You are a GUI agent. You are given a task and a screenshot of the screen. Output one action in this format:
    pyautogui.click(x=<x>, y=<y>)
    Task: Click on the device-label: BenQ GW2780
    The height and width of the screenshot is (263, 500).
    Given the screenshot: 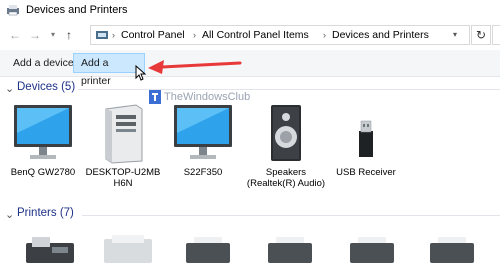 What is the action you would take?
    pyautogui.click(x=43, y=172)
    